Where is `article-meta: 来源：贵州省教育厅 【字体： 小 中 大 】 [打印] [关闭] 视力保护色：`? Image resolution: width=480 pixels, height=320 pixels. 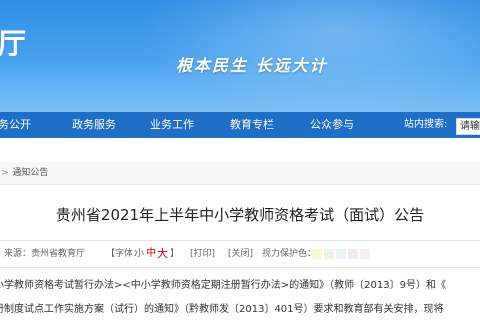
article-meta: 来源：贵州省教育厅 【字体： 小 中 大 】 [打印] [关闭] 视力保护色： is located at coordinates (240, 254).